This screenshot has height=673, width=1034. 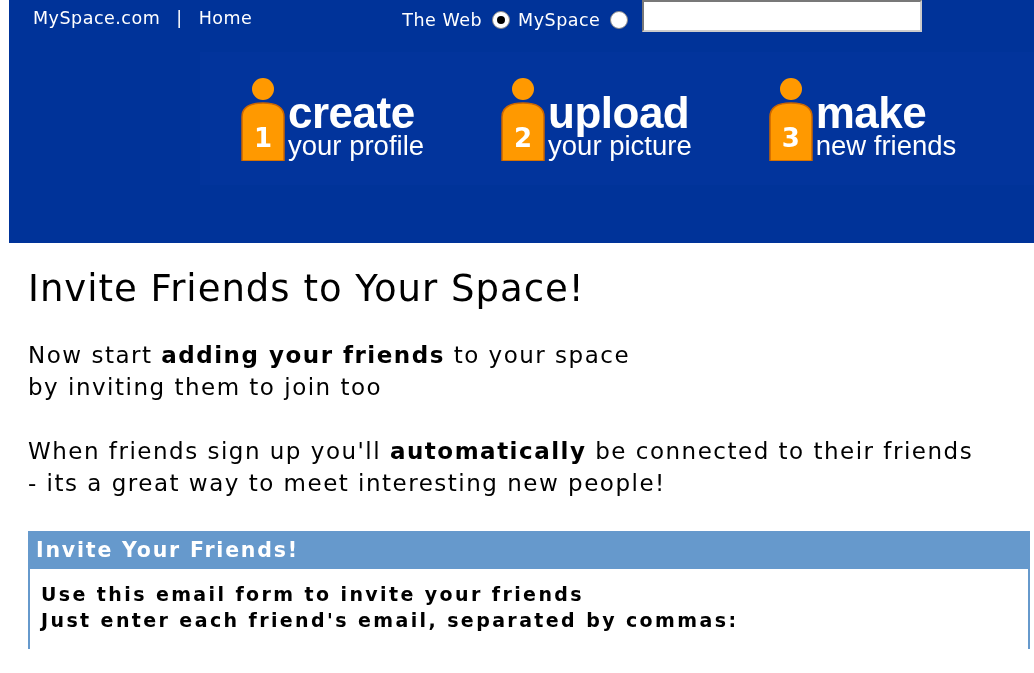 What do you see at coordinates (307, 289) in the screenshot?
I see `page-heading: Invite Friends to Your Space!` at bounding box center [307, 289].